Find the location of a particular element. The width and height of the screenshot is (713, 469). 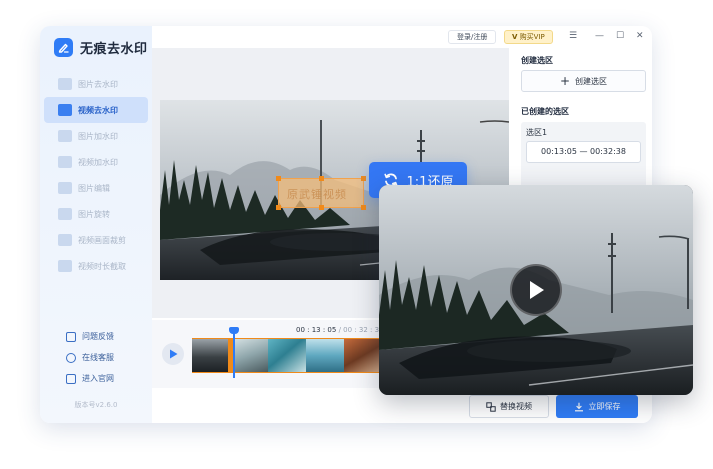

replace-icon is located at coordinates (491, 406).